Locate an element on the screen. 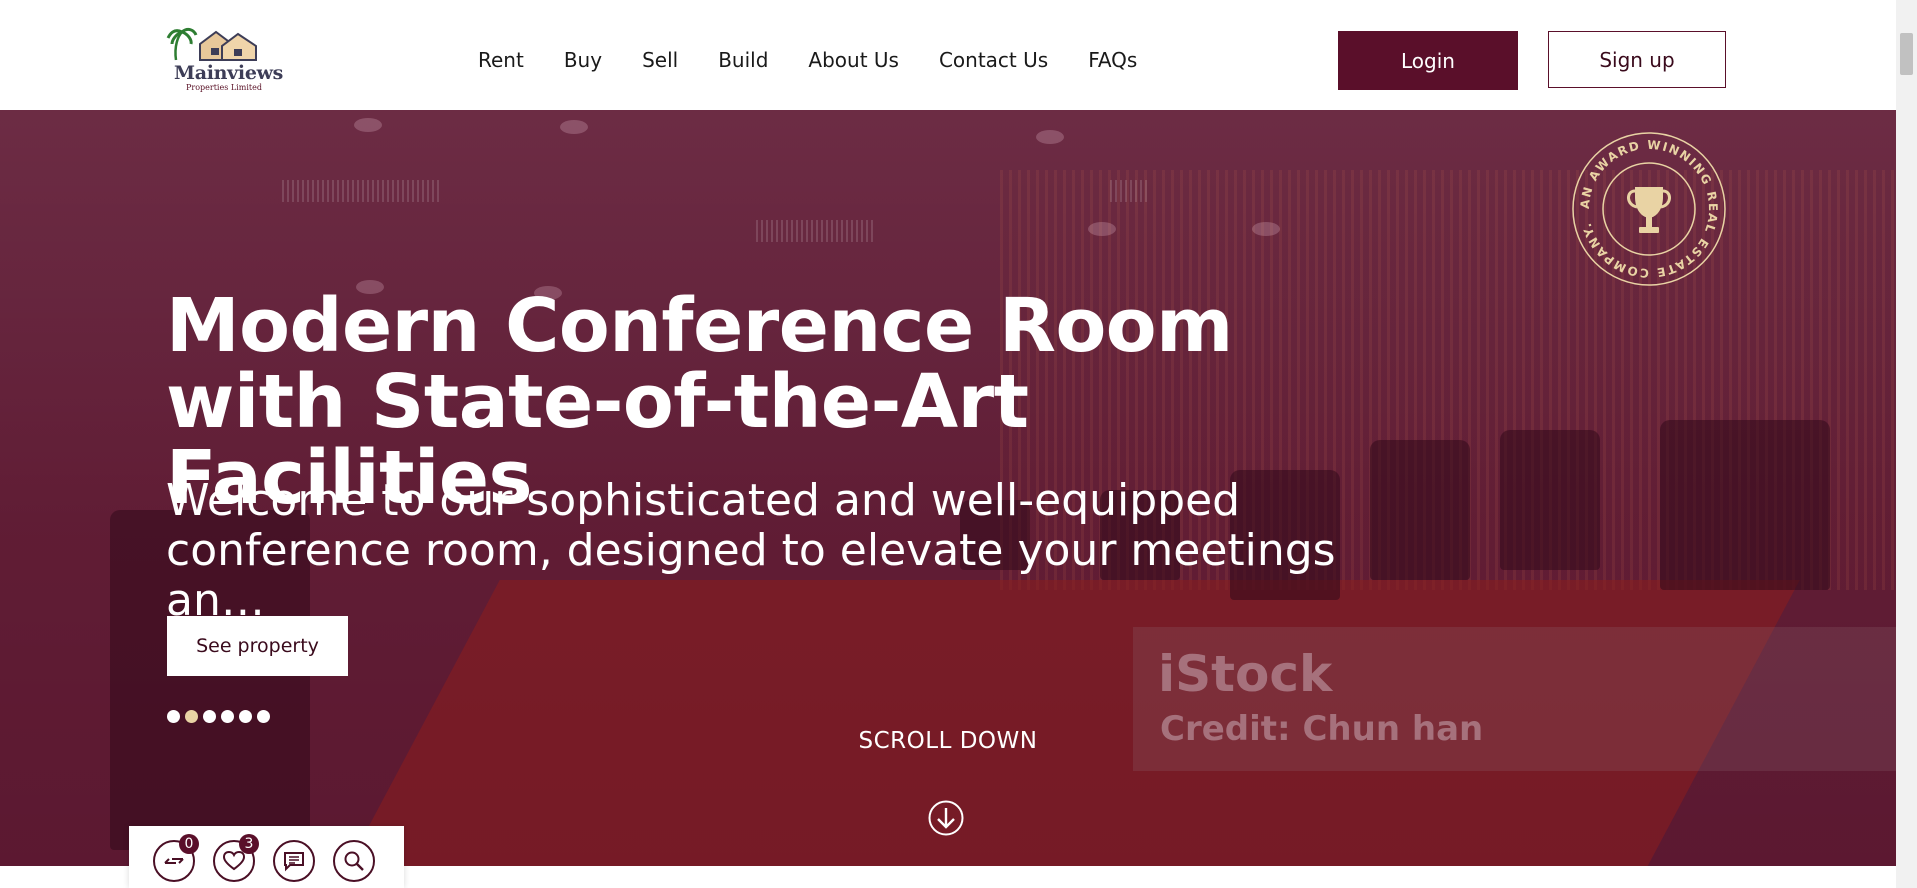  chat-icon is located at coordinates (294, 862).